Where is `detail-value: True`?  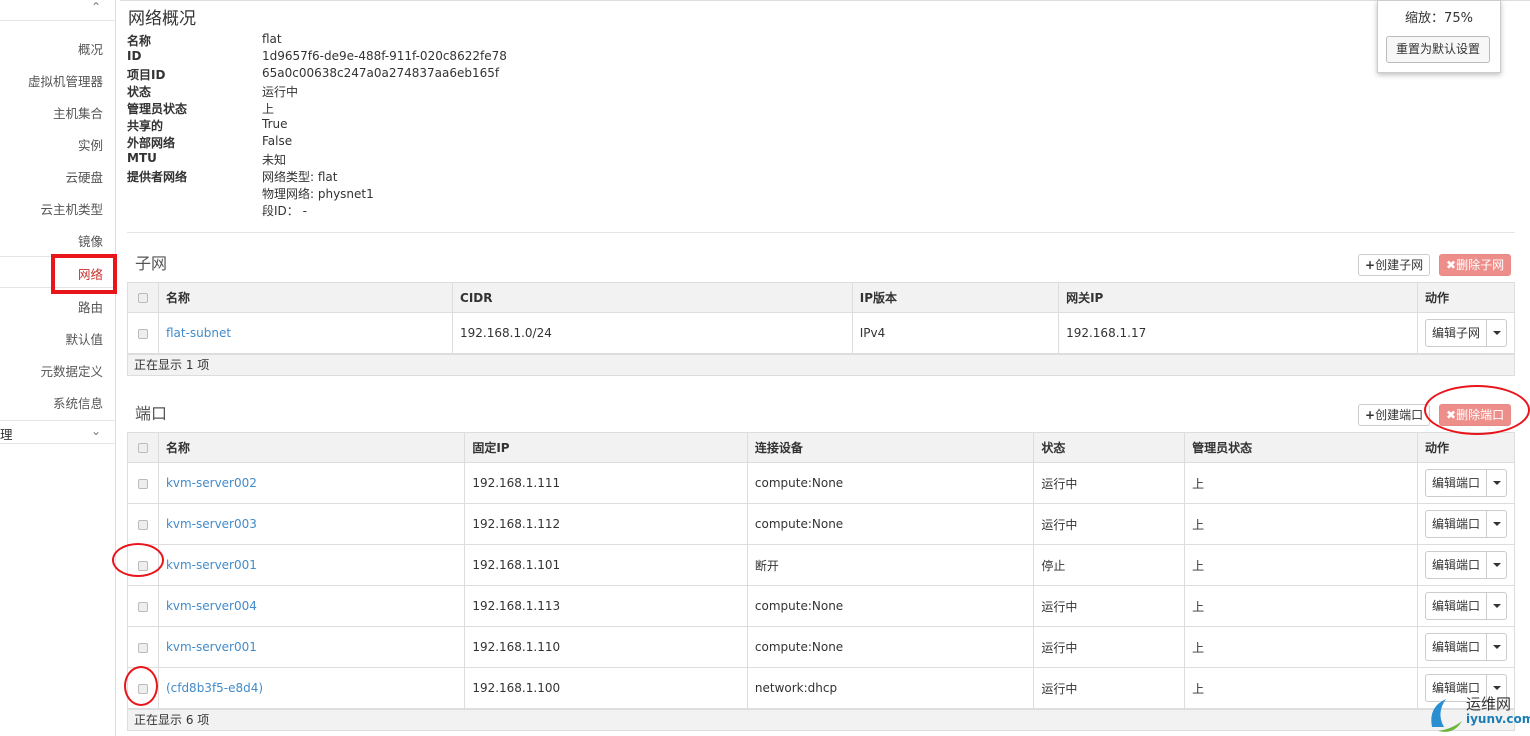 detail-value: True is located at coordinates (275, 124).